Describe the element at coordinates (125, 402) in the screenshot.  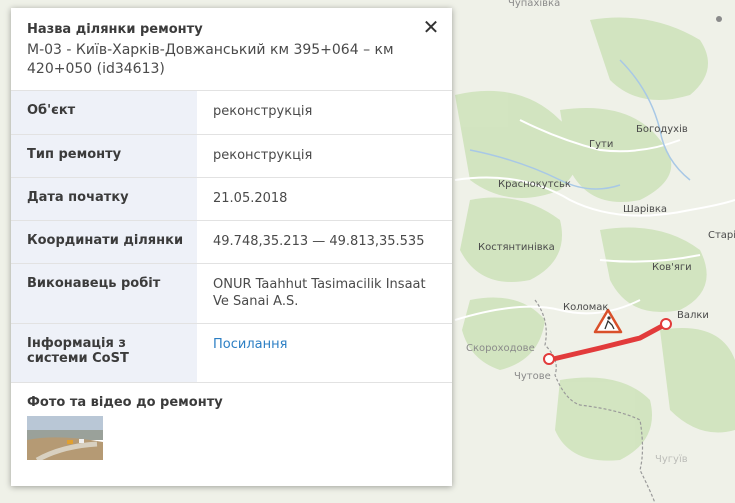
I see `photo-section-label: Фото та відео до ремонту` at that location.